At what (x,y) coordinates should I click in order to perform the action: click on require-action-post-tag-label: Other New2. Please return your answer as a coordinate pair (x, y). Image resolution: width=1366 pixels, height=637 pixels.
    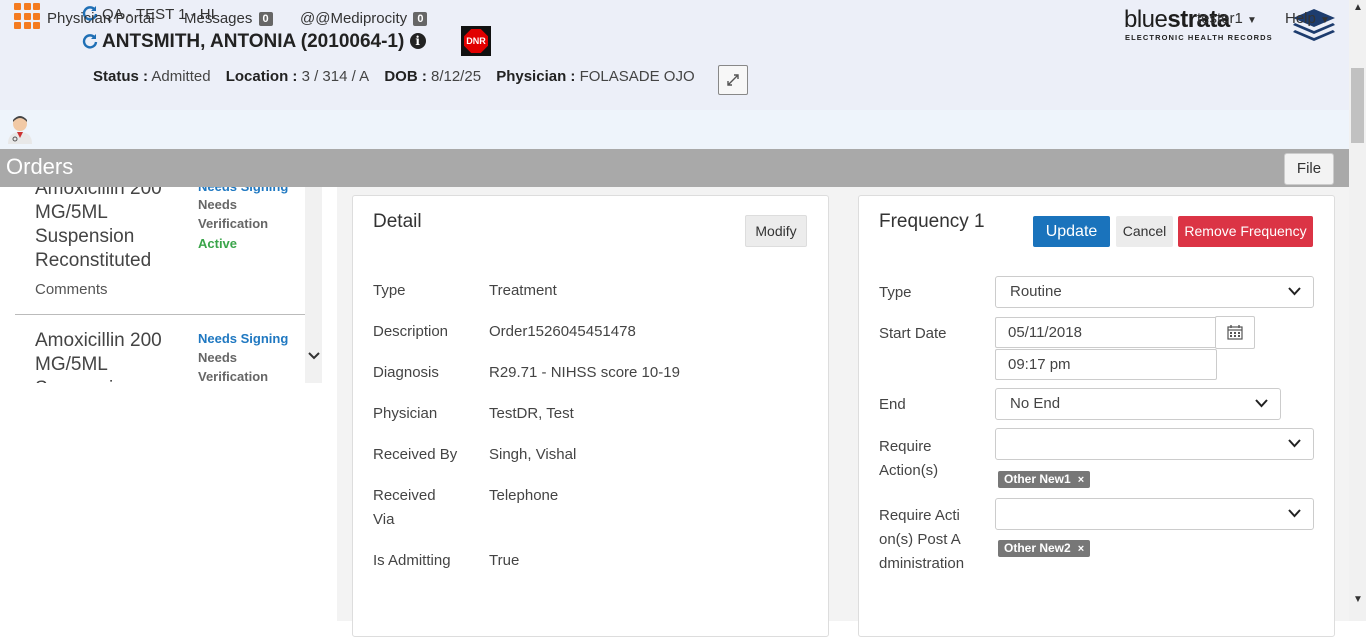
    Looking at the image, I should click on (1037, 548).